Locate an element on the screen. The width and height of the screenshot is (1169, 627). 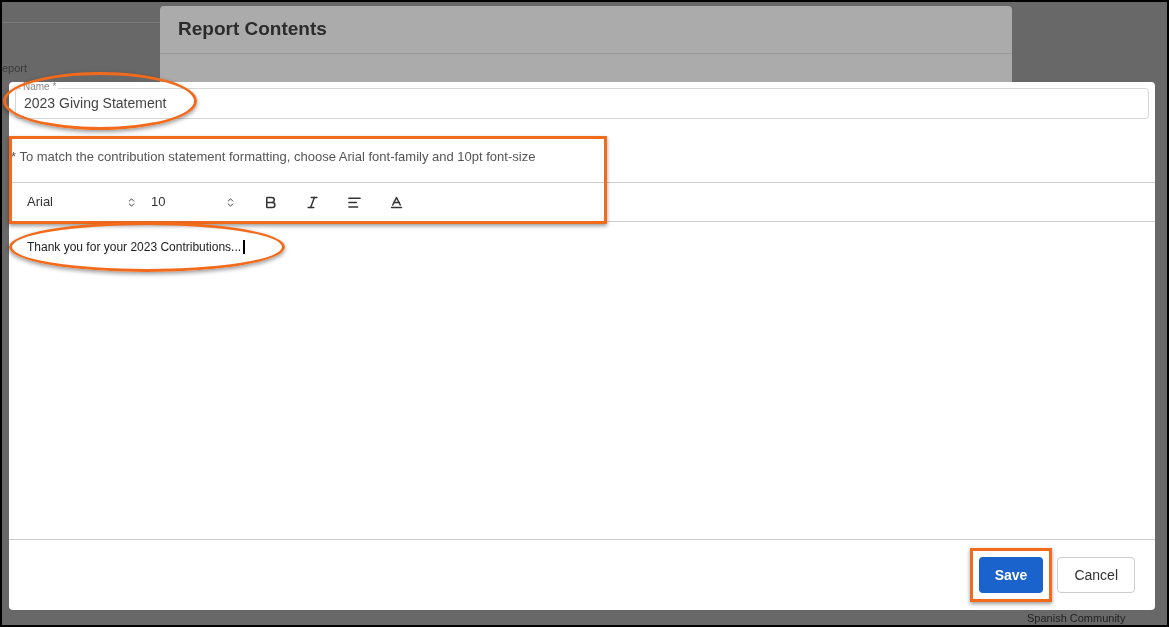
field-value: 2023 Giving Statement is located at coordinates (95, 103).